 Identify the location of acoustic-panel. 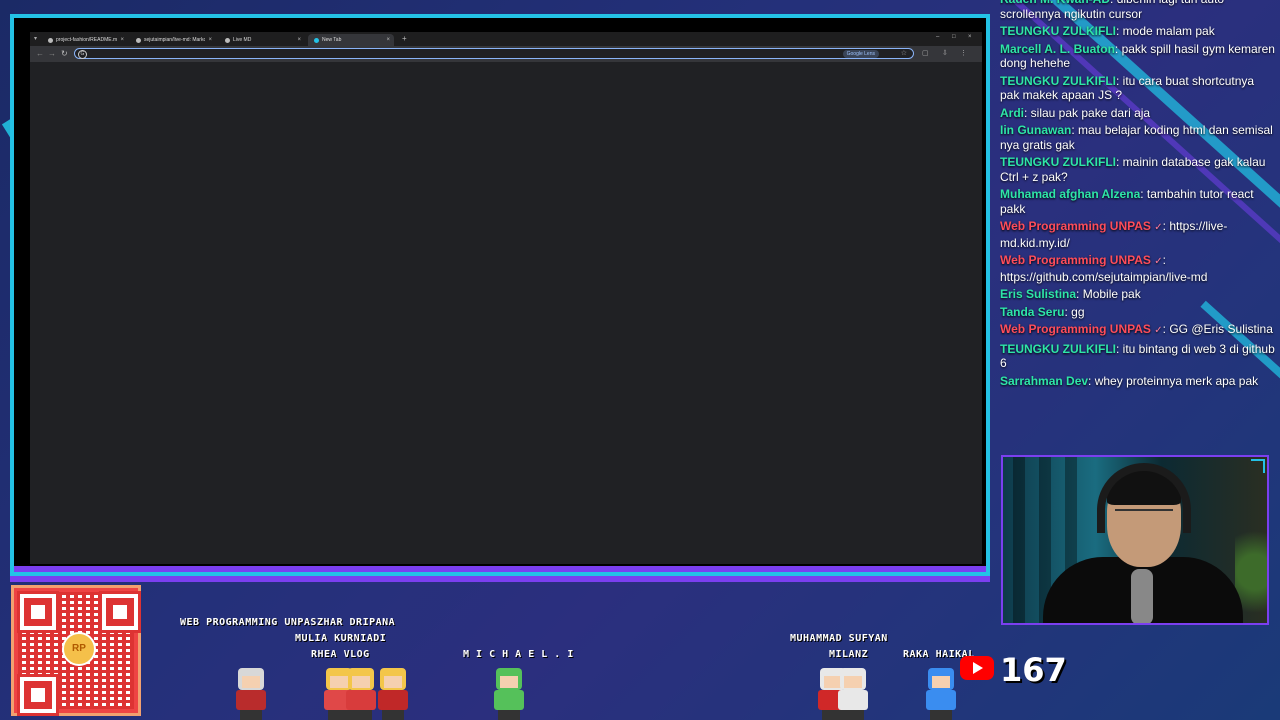
(1019, 540).